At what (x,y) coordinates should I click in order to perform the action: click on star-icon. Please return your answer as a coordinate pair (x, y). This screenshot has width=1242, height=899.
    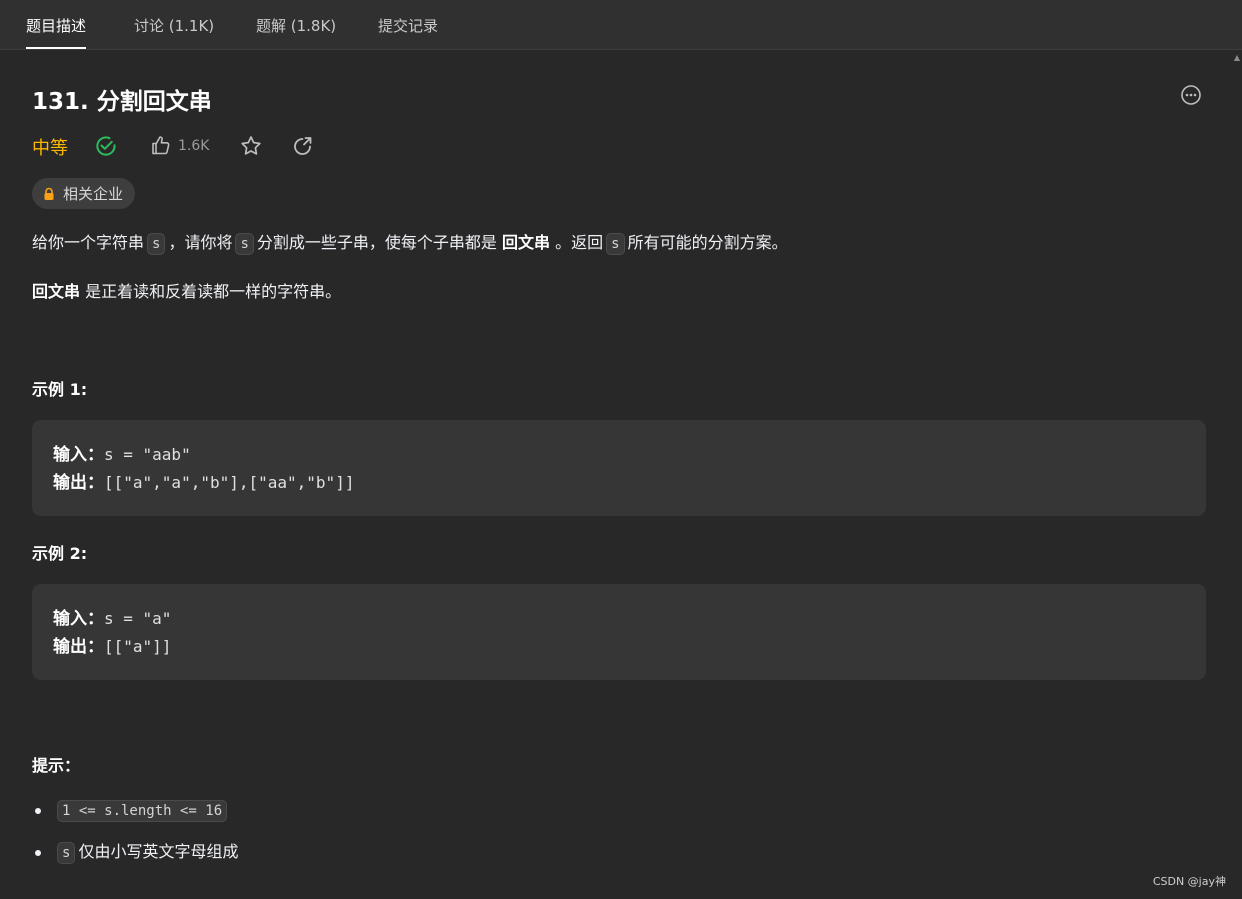
    Looking at the image, I should click on (251, 146).